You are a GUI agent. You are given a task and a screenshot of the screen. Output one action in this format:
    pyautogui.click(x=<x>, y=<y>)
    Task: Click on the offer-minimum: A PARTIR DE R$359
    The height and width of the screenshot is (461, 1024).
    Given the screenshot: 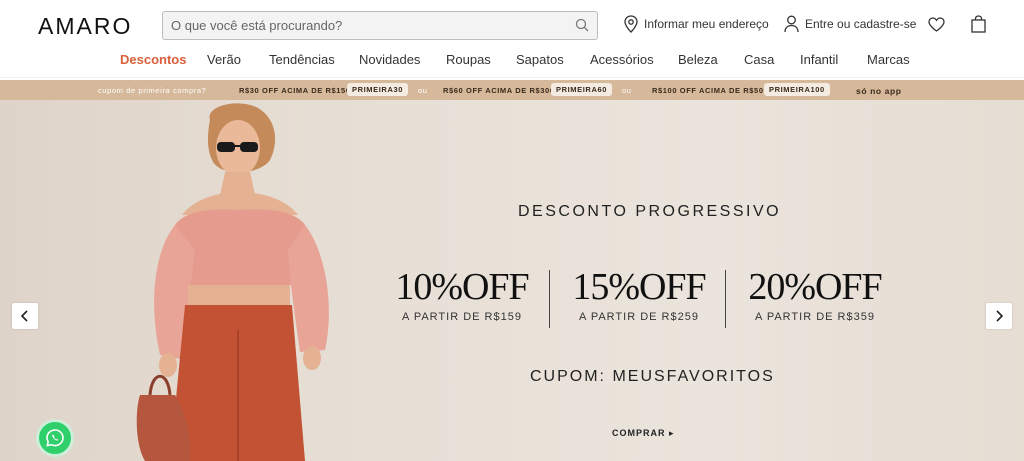 What is the action you would take?
    pyautogui.click(x=815, y=317)
    